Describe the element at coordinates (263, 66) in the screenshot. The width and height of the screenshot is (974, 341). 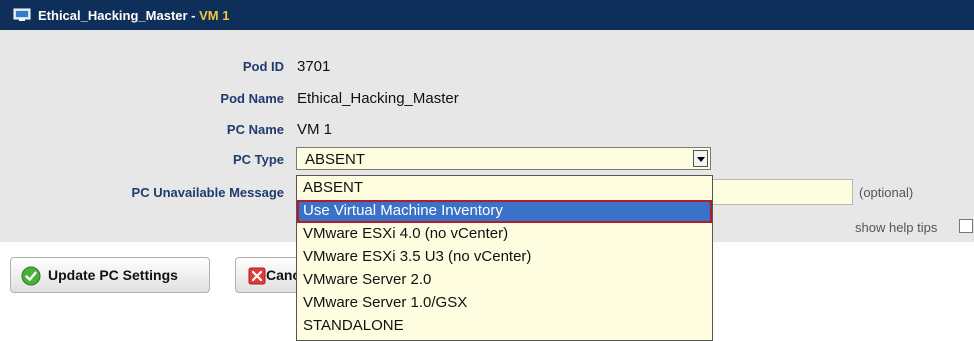
I see `pod-id-label: Pod ID` at that location.